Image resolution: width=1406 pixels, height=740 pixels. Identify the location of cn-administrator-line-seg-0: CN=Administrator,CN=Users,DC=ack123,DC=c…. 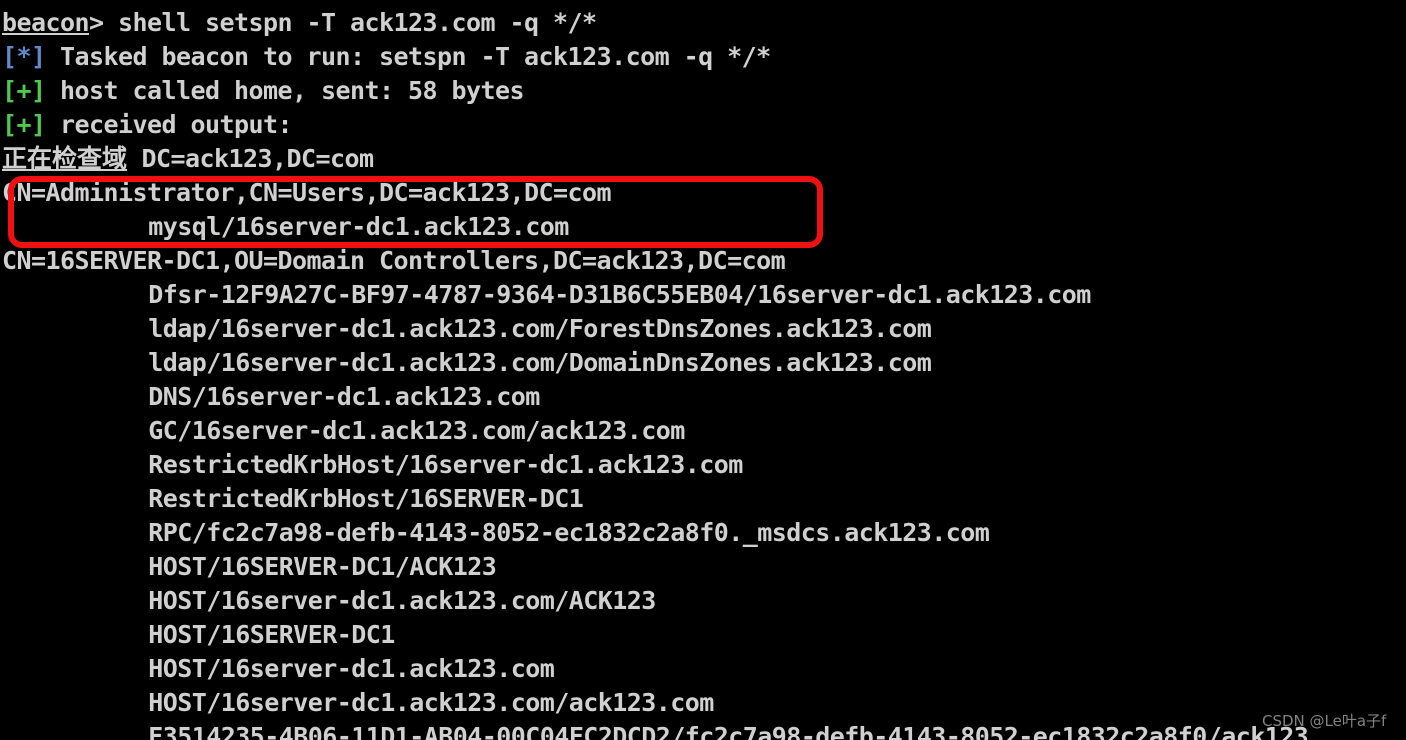
(307, 192).